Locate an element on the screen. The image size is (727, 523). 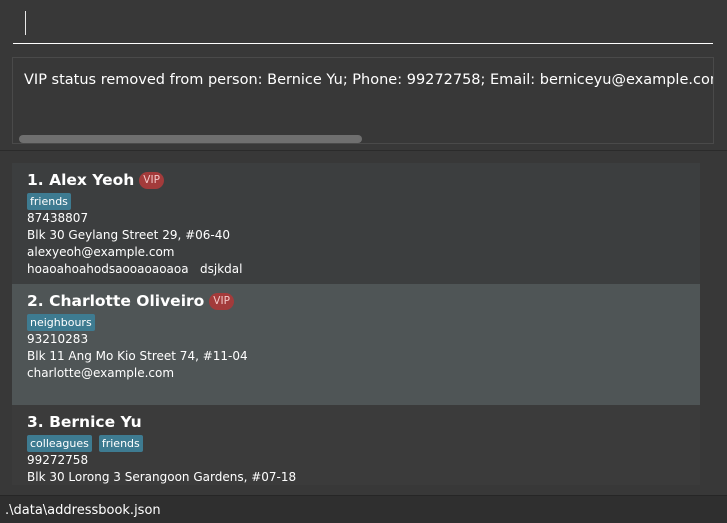
person-name: 1. Alex Yeoh is located at coordinates (81, 180).